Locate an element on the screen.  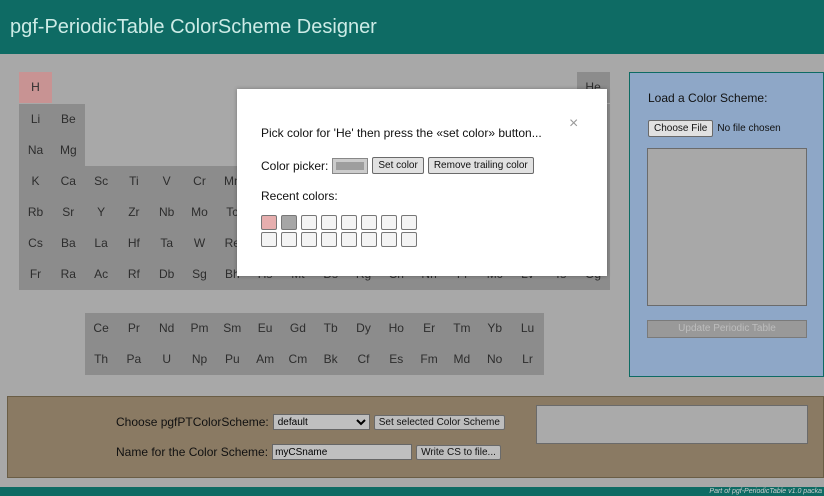
update-periodic-table-button: Update Periodic Table is located at coordinates (727, 329).